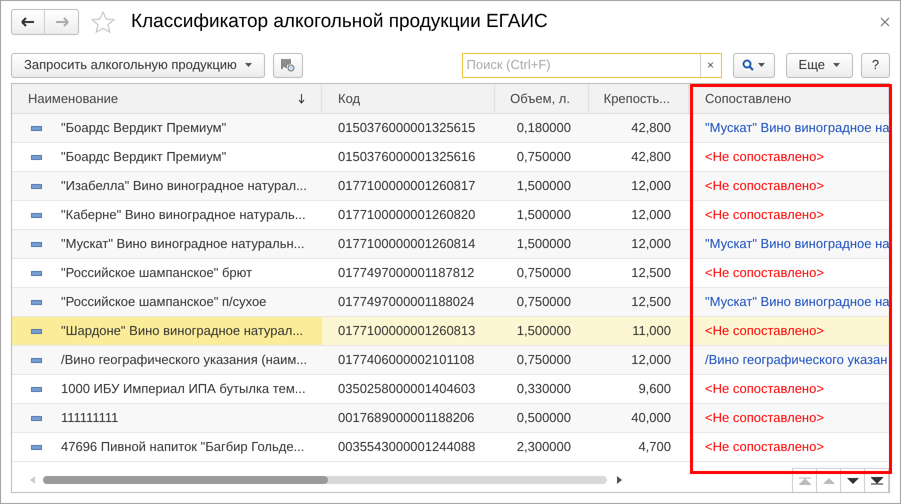 This screenshot has width=901, height=504. I want to click on search-field: Поиск (Ctrl+F) ×, so click(592, 65).